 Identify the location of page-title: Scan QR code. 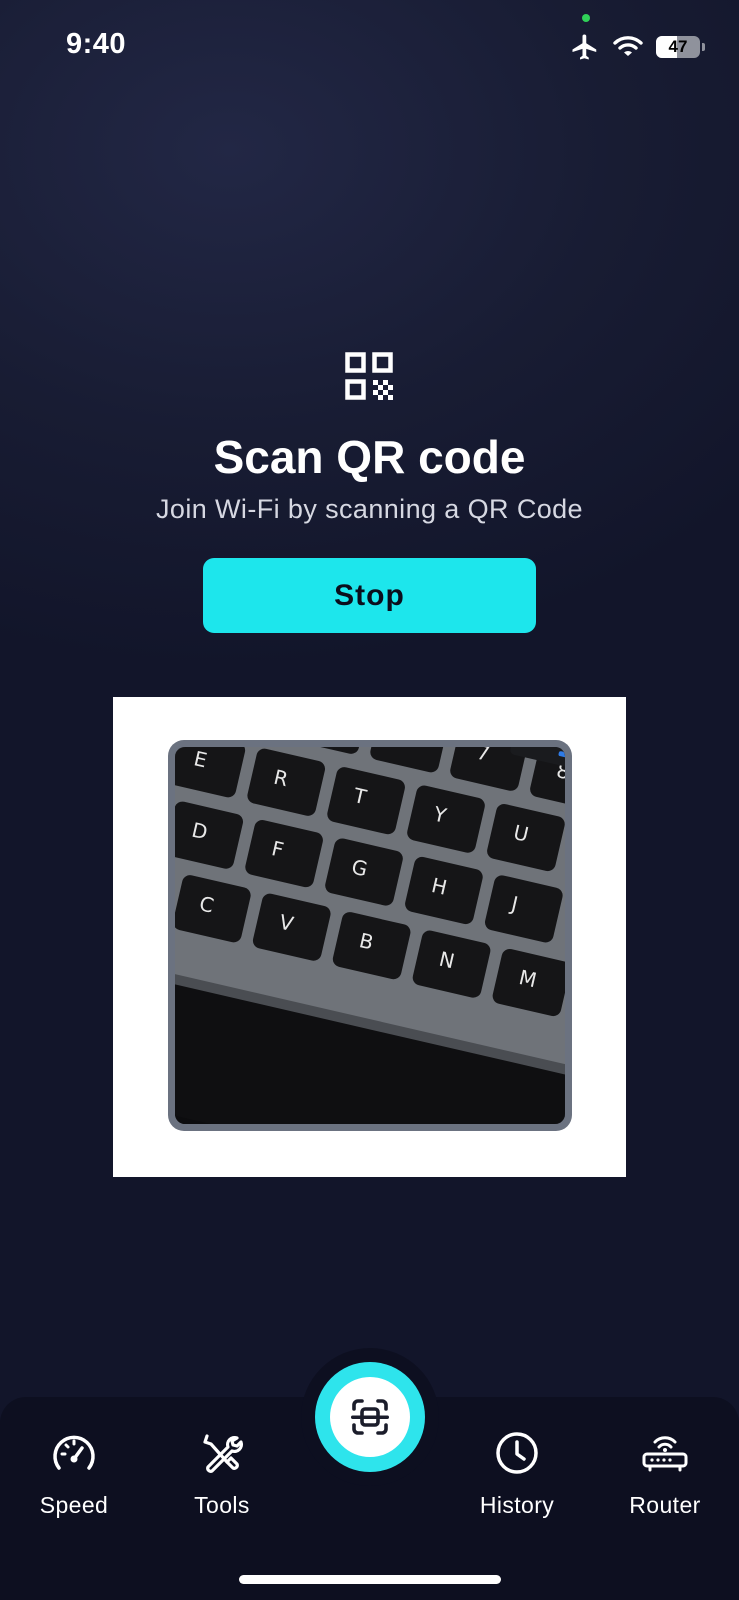
(369, 457).